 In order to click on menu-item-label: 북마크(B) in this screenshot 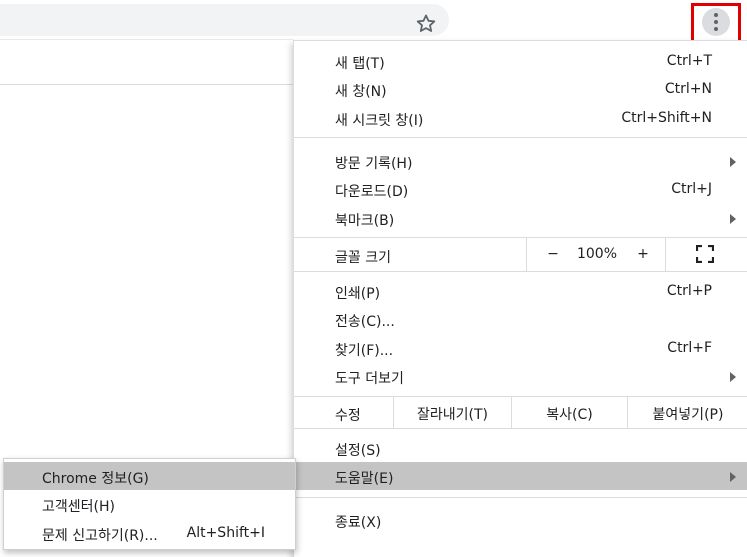, I will do `click(365, 221)`.